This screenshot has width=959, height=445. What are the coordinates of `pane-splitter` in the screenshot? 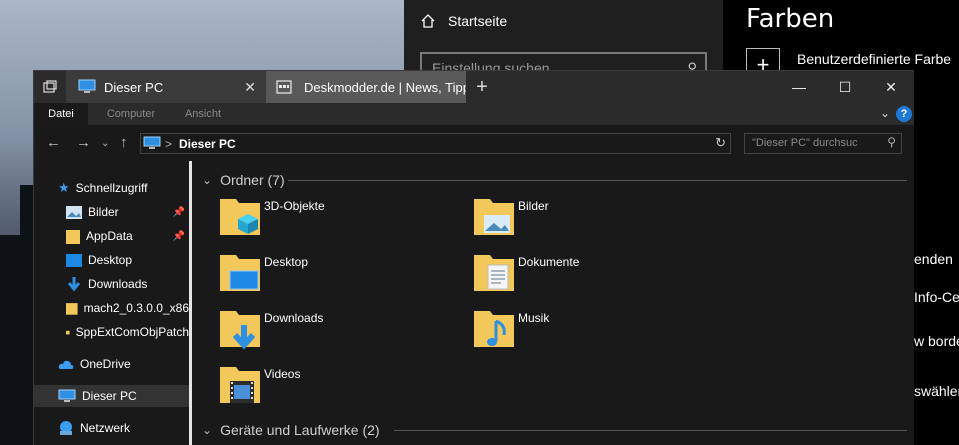 It's located at (190, 303).